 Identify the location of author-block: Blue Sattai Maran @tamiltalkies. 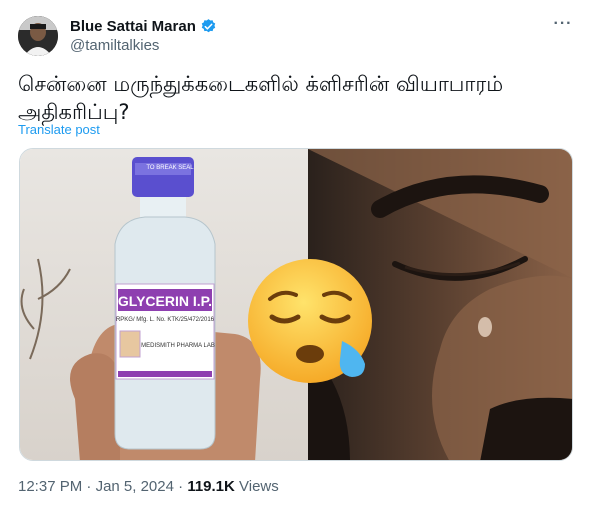
(143, 36).